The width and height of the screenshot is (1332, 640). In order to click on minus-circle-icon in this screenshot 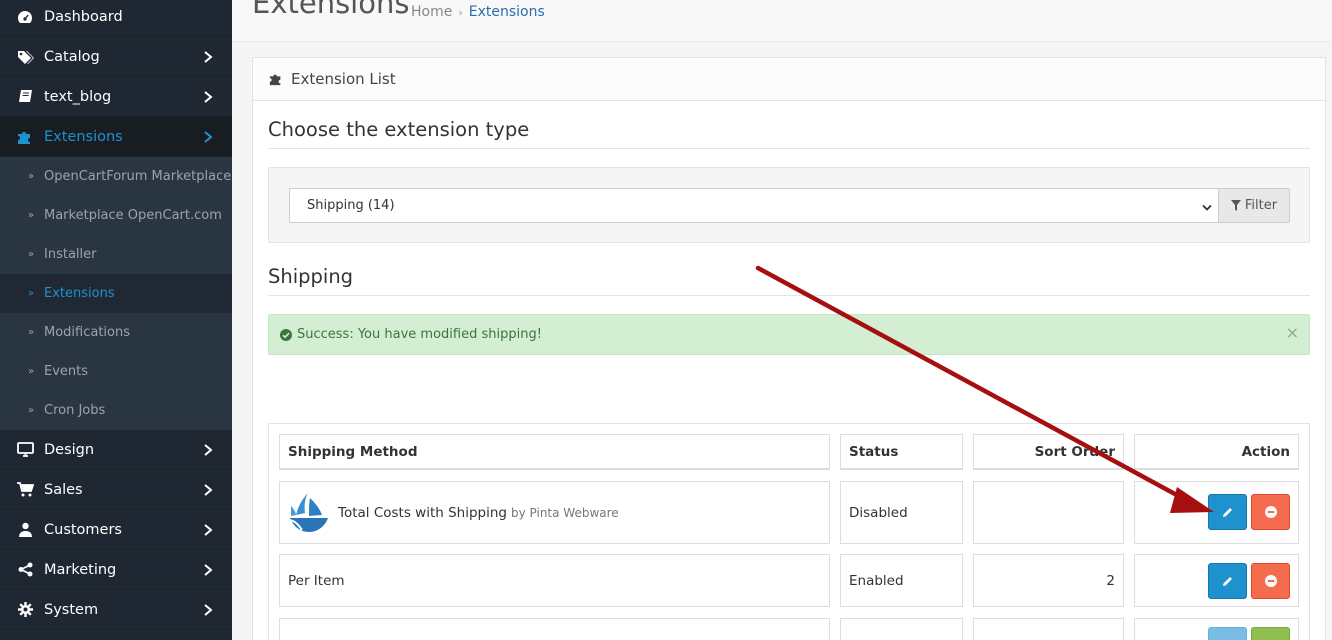, I will do `click(1270, 512)`.